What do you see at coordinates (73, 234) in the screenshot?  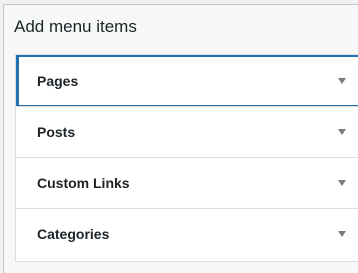 I see `section-label-categories: Categories` at bounding box center [73, 234].